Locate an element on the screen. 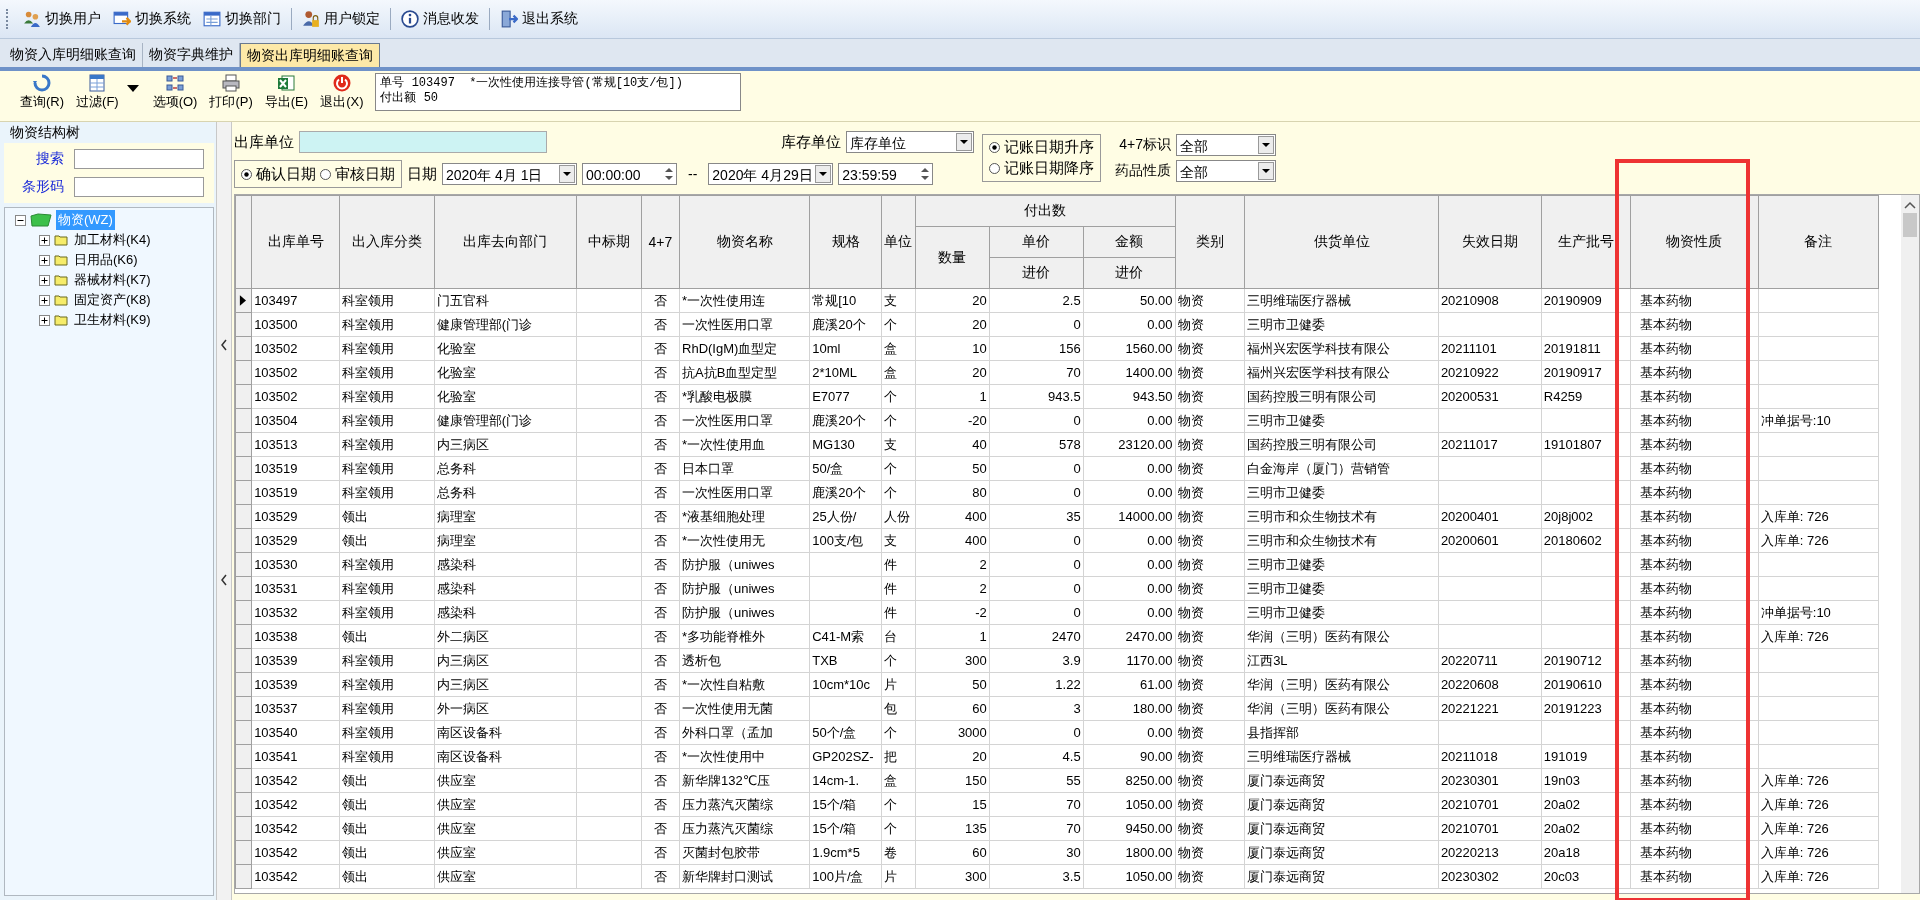 This screenshot has width=1920, height=900. column-header: 单位 is located at coordinates (898, 242).